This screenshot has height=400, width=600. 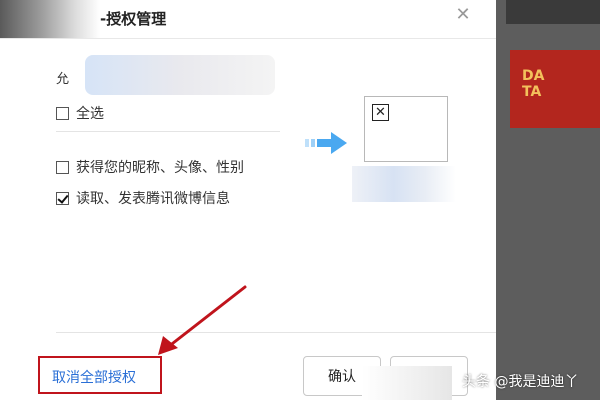 What do you see at coordinates (168, 131) in the screenshot?
I see `divider` at bounding box center [168, 131].